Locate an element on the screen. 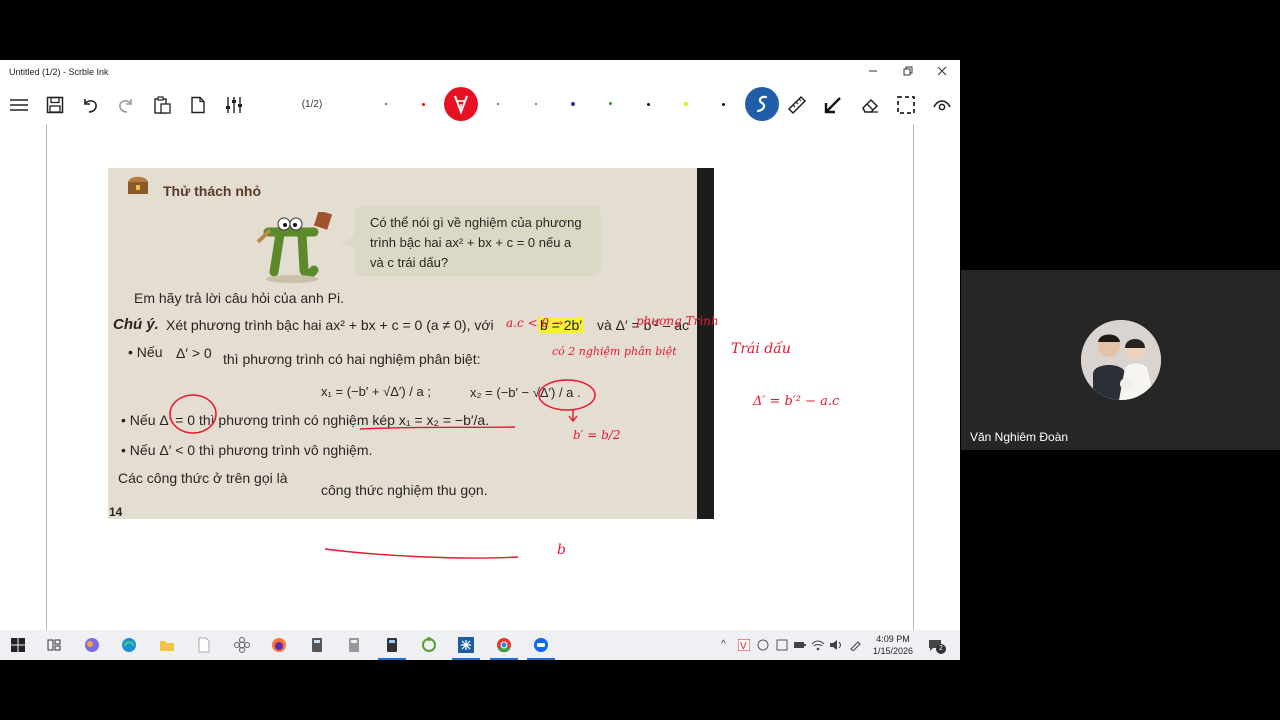  arrow-down-stroke is located at coordinates (573, 416).